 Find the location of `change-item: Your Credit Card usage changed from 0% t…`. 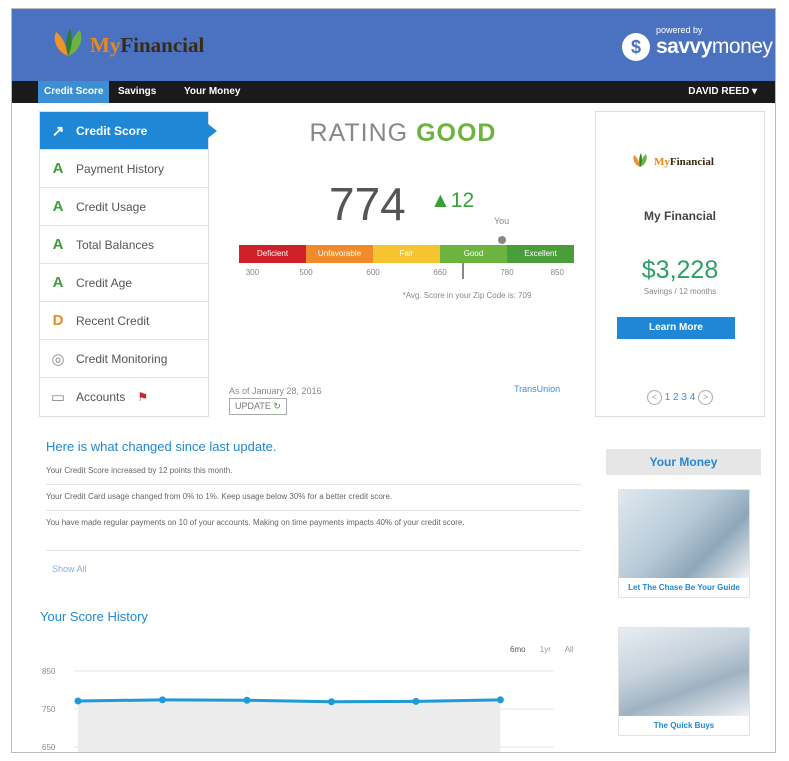

change-item: Your Credit Card usage changed from 0% t… is located at coordinates (313, 501).